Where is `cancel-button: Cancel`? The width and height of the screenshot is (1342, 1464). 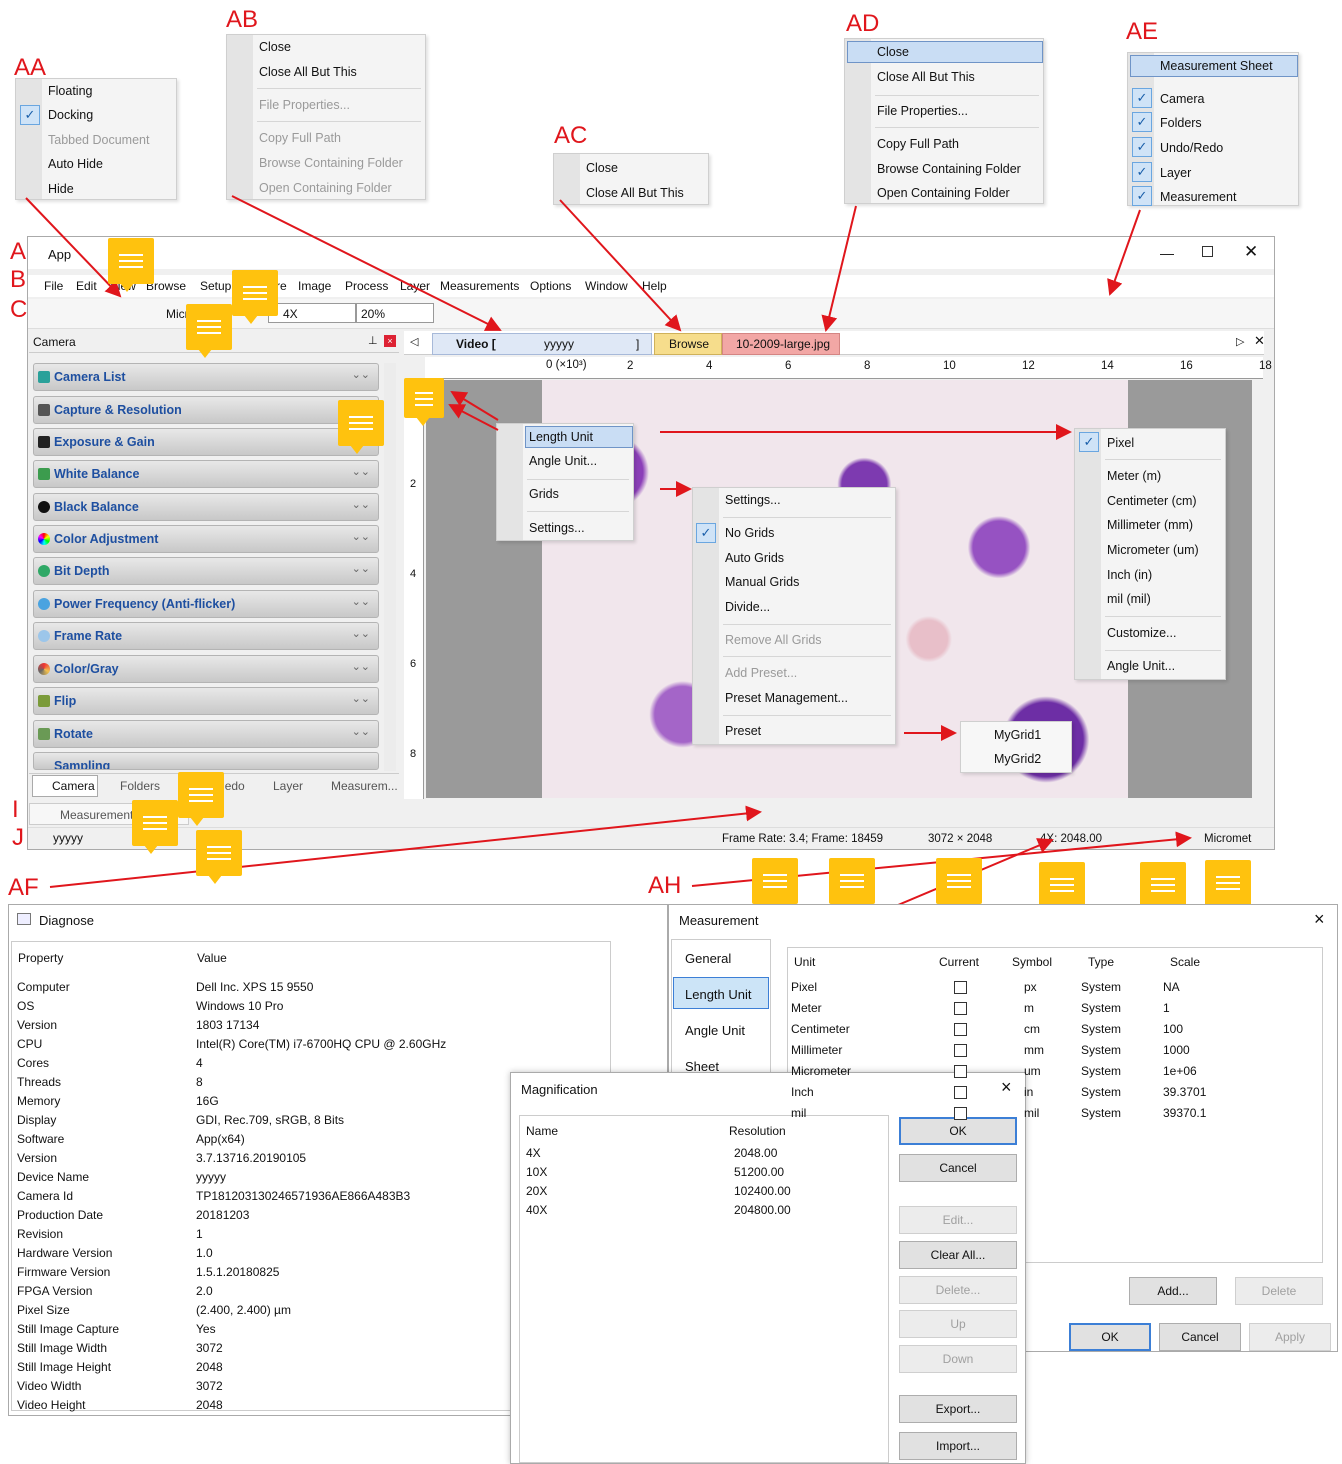
cancel-button: Cancel is located at coordinates (1200, 1337).